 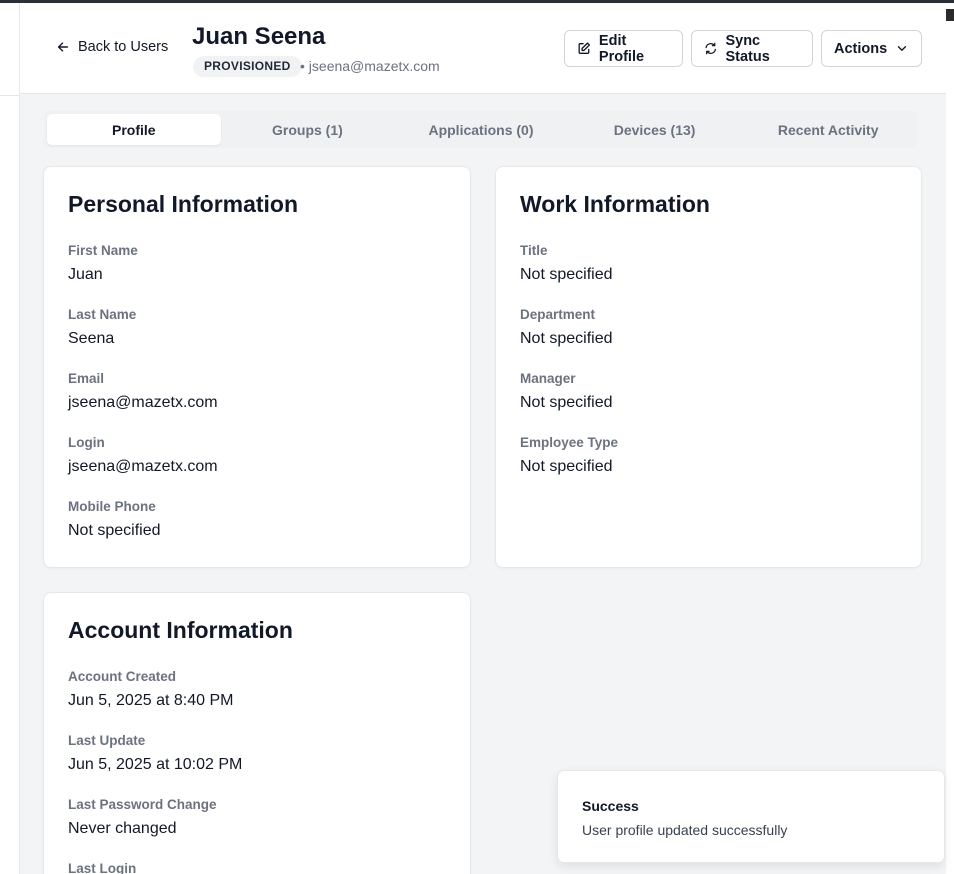 What do you see at coordinates (155, 753) in the screenshot?
I see `field-last-update: Last Update Jun 5, 2025 at 10:02 PM` at bounding box center [155, 753].